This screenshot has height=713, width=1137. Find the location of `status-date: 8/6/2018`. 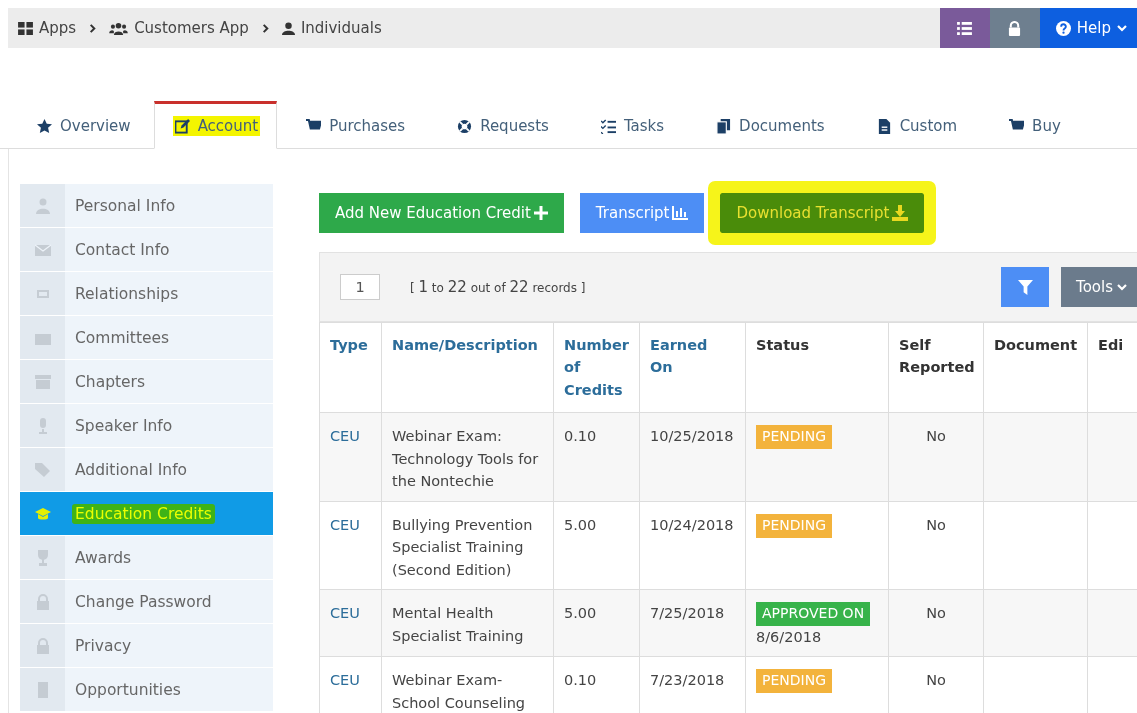

status-date: 8/6/2018 is located at coordinates (789, 637).